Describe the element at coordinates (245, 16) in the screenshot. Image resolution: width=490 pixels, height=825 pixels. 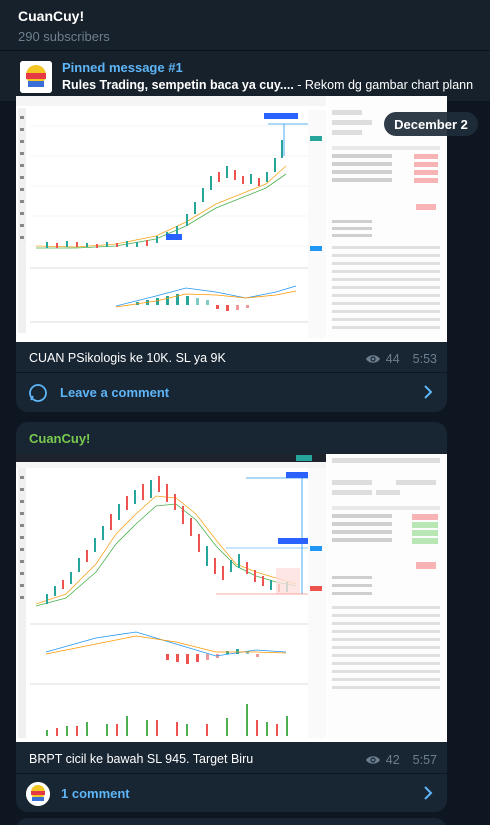
I see `channel-title: CuanCuy!` at that location.